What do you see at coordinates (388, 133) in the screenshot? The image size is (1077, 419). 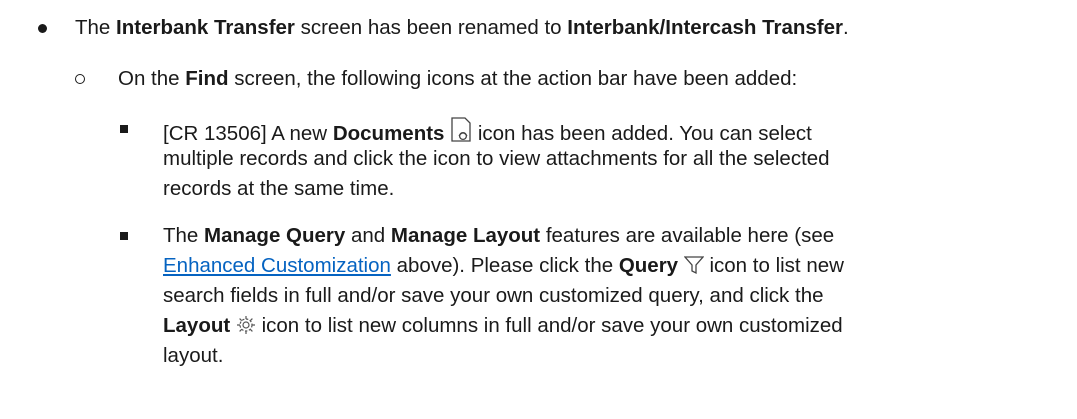 I see `bold-documents: Documents` at bounding box center [388, 133].